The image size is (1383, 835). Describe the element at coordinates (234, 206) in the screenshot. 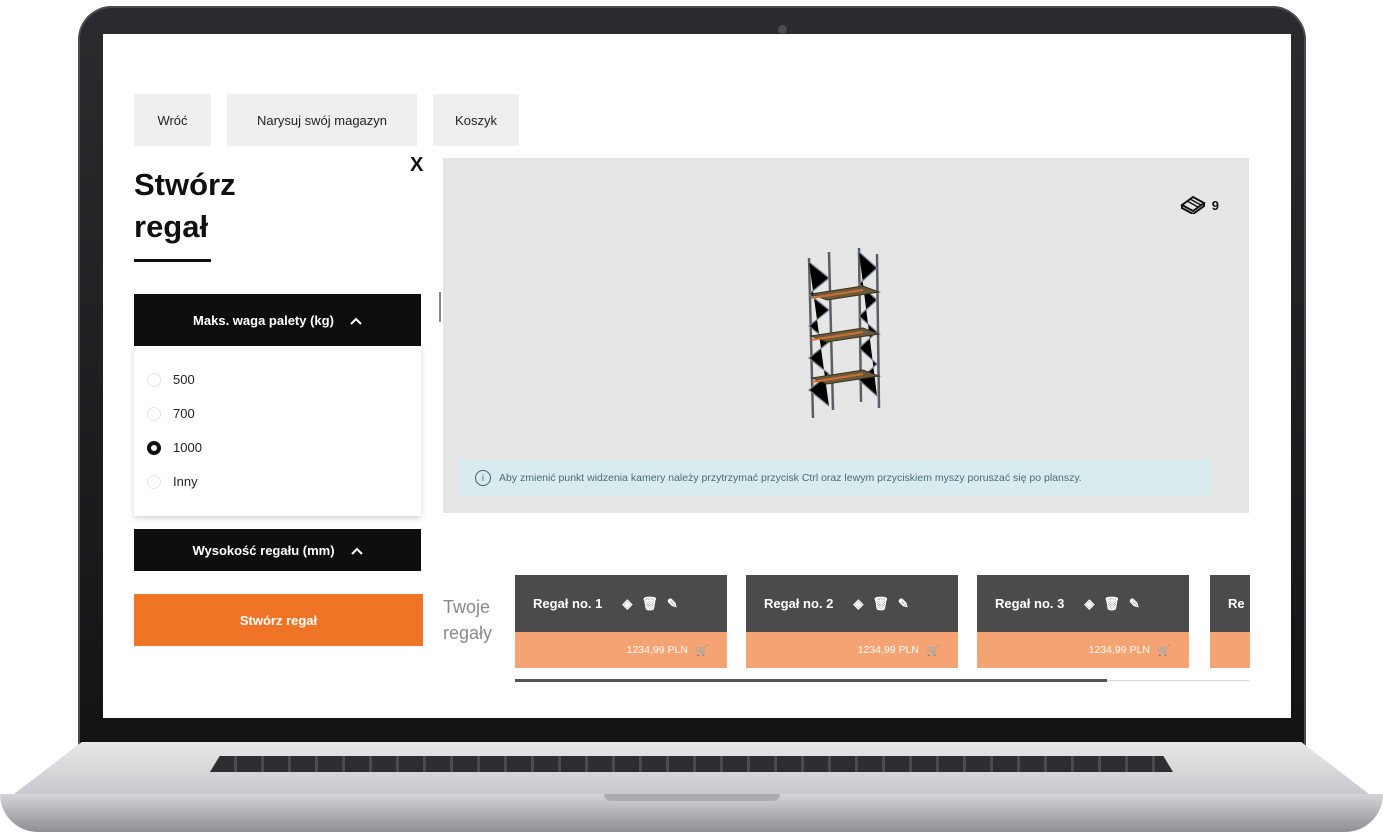

I see `page-title: Stwórz regał` at that location.